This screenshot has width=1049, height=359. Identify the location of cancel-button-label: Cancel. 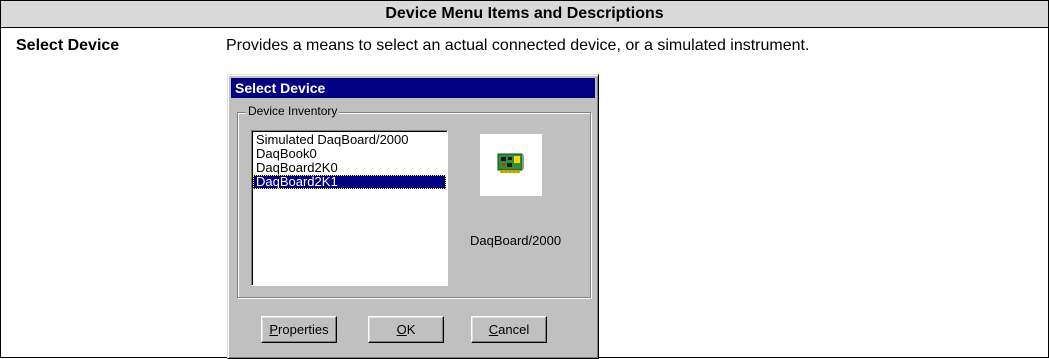
(509, 329).